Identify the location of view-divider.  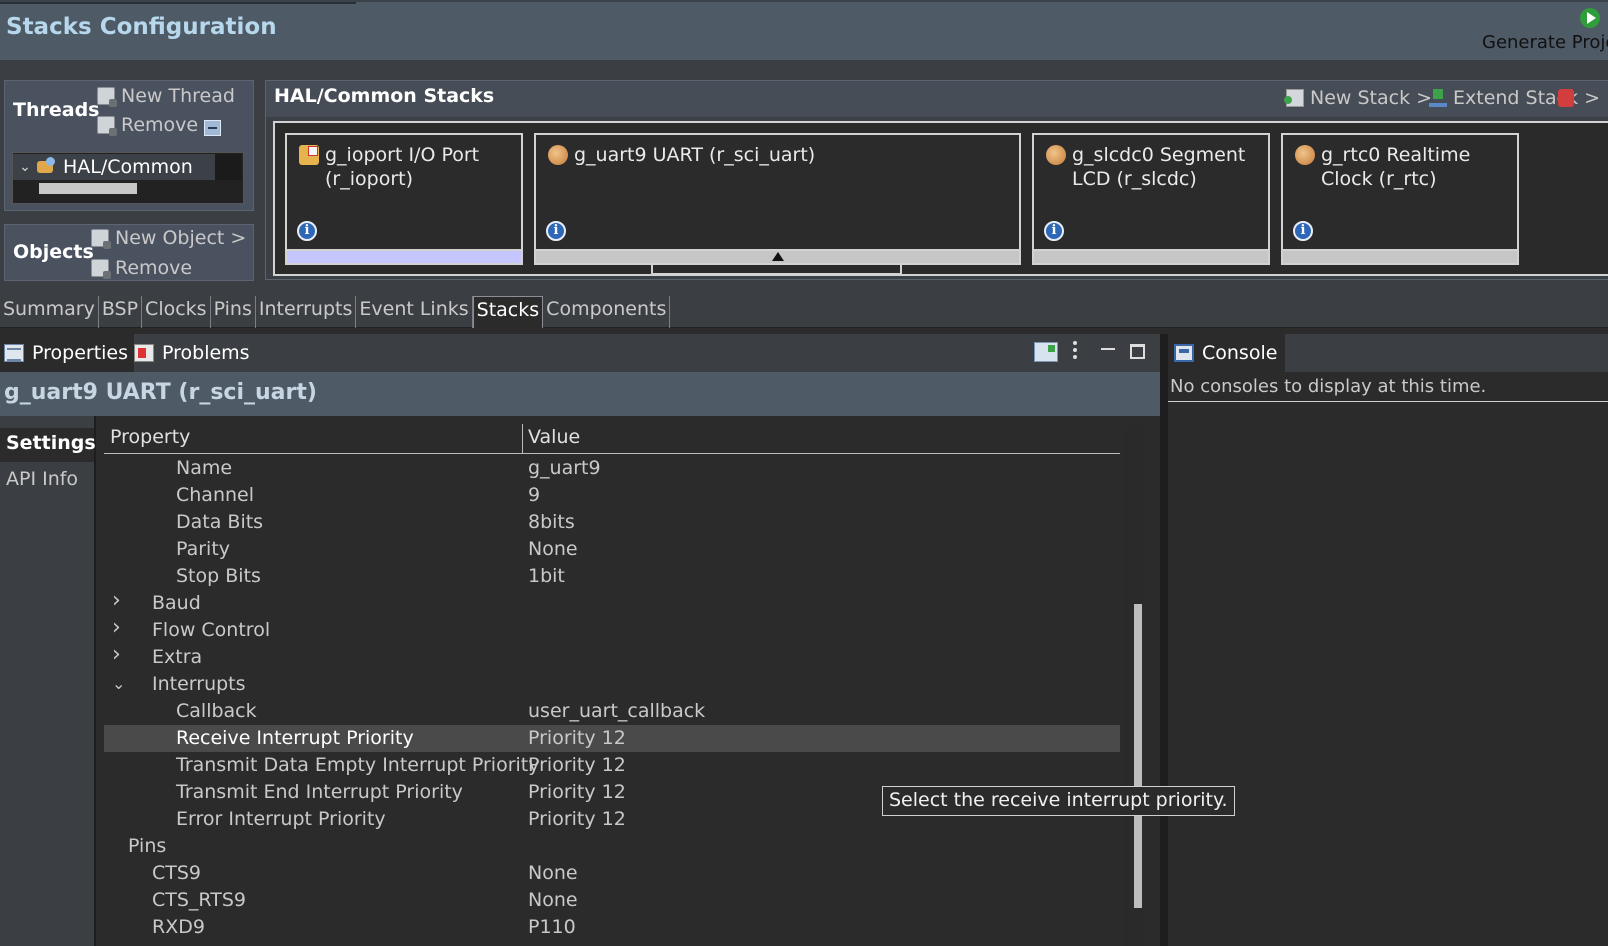
(1164, 640).